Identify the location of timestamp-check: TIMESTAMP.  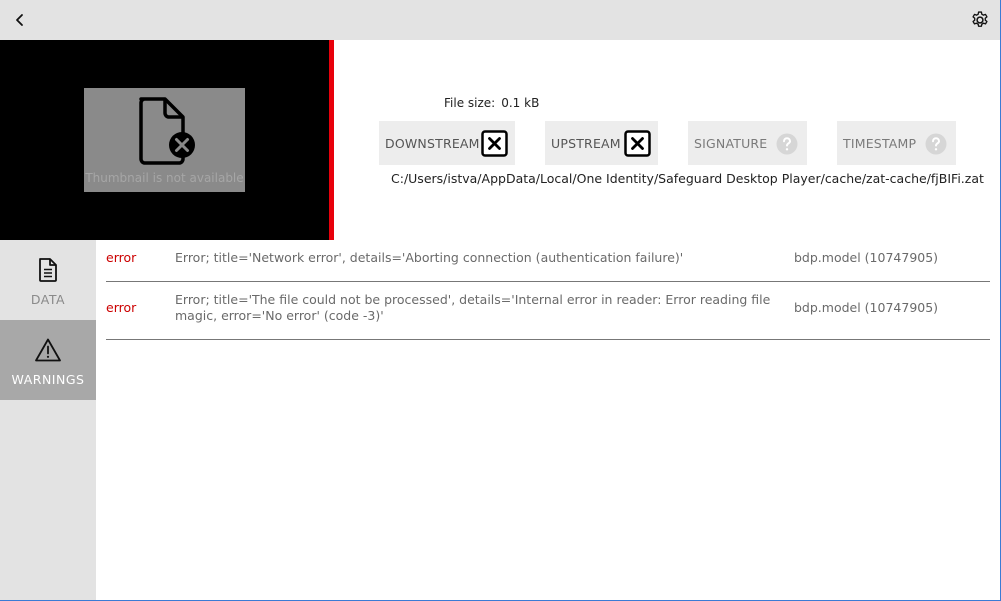
(896, 143).